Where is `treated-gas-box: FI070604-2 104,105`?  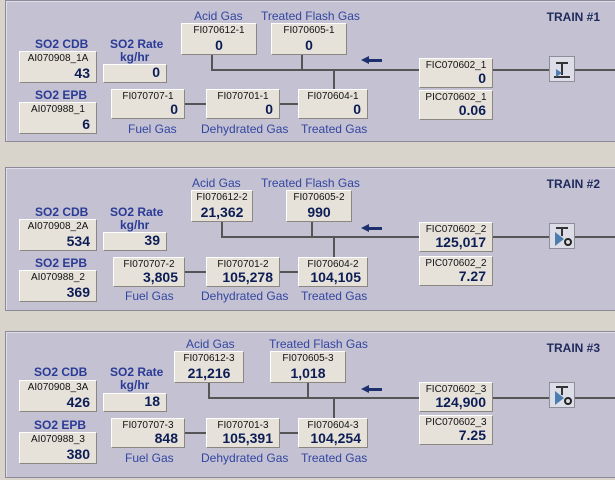 treated-gas-box: FI070604-2 104,105 is located at coordinates (333, 272).